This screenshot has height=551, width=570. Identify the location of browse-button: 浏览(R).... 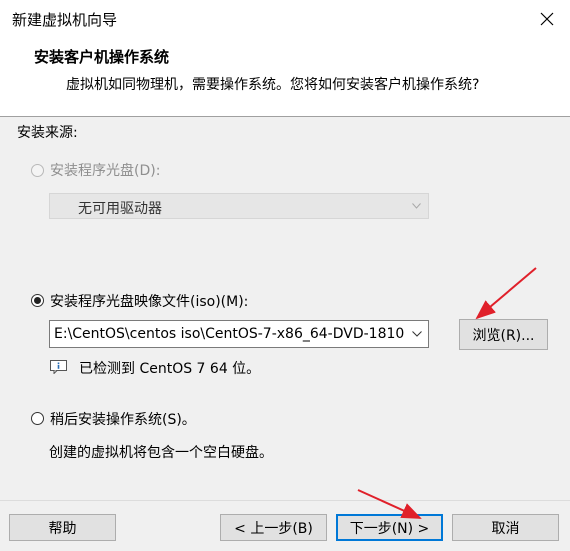
(503, 334).